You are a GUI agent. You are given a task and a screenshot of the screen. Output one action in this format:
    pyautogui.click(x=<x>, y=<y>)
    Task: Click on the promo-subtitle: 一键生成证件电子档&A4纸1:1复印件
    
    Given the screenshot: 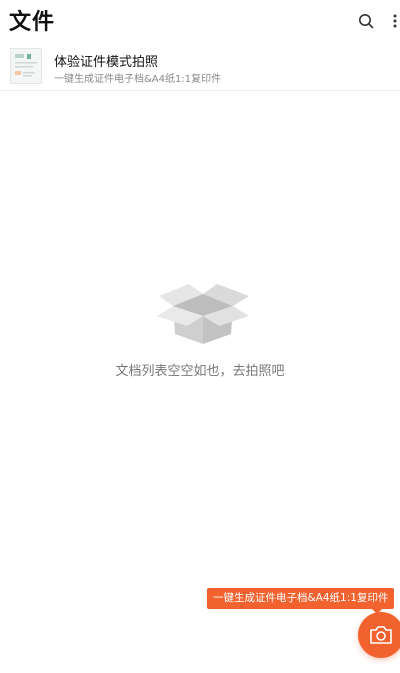 What is the action you would take?
    pyautogui.click(x=138, y=79)
    